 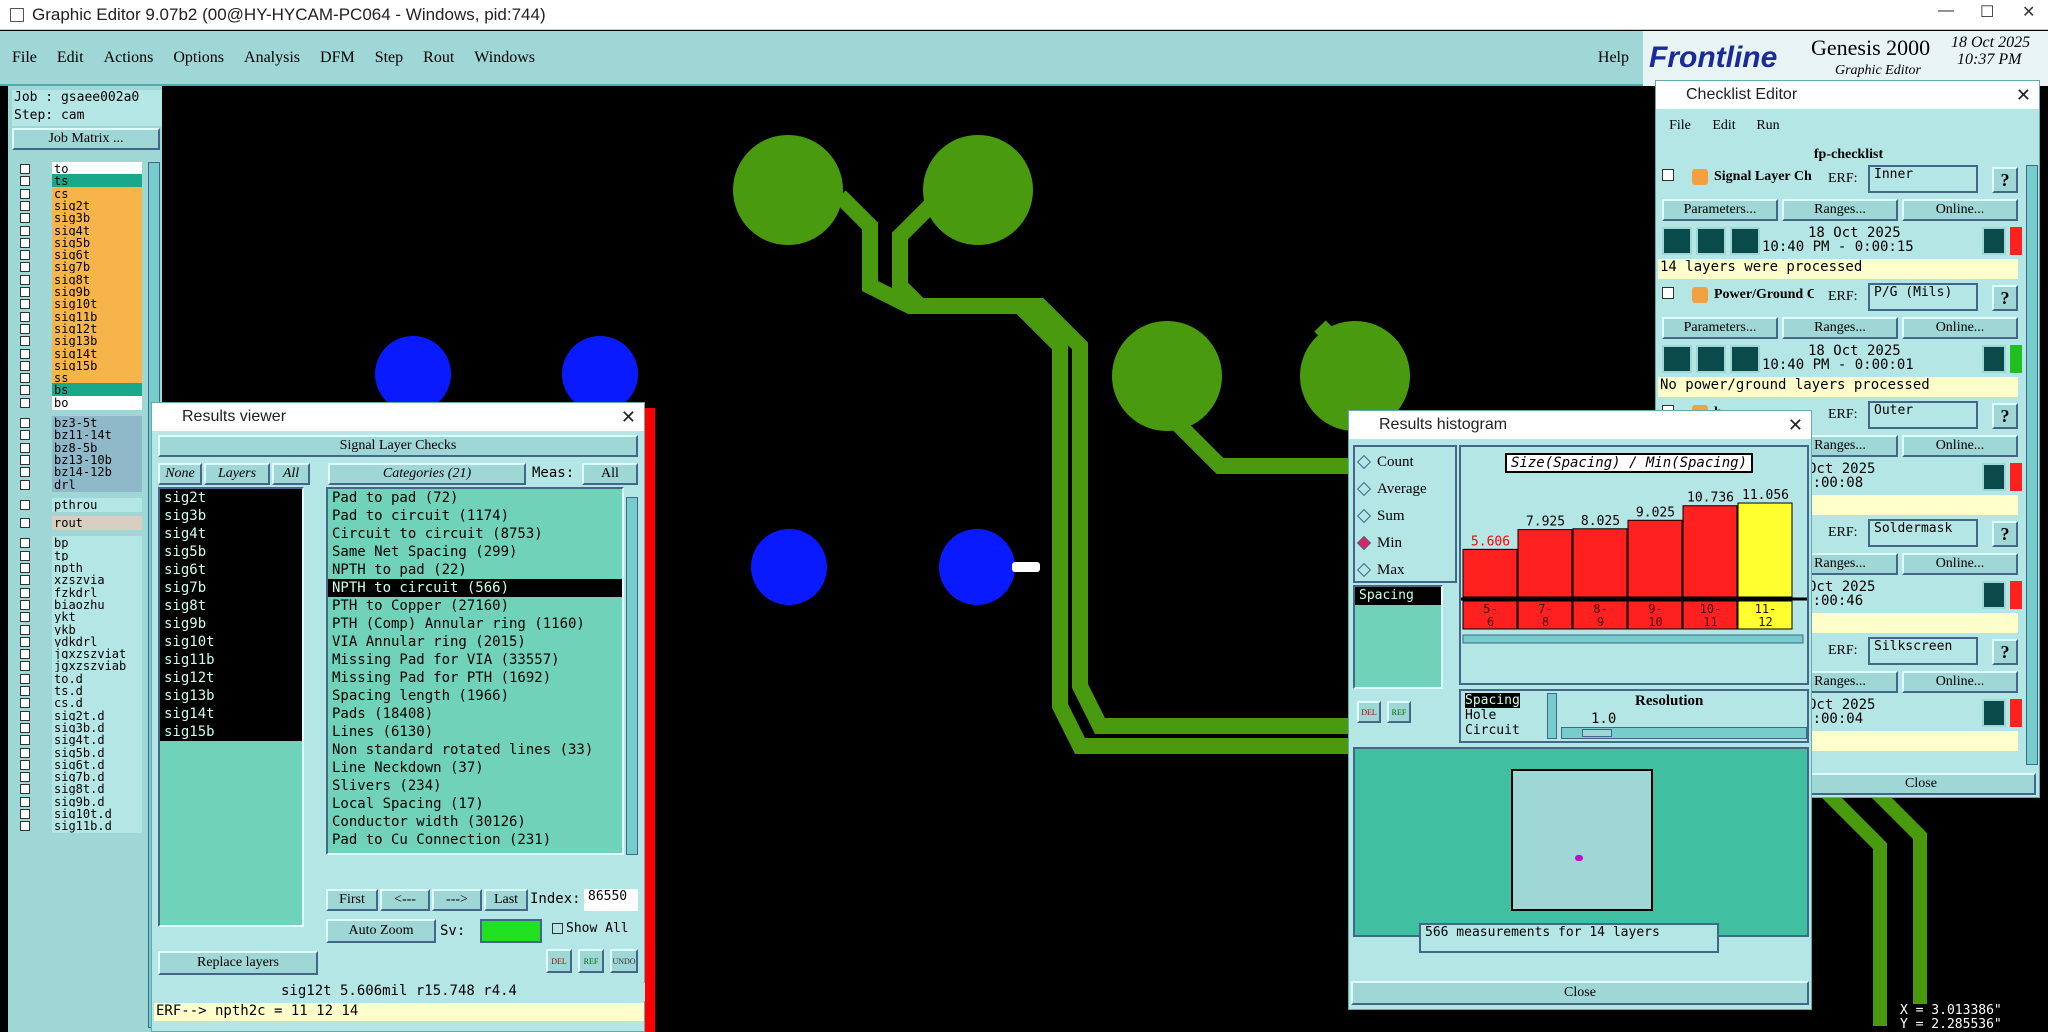 I want to click on result-layer-item: sig3b, so click(x=231, y=516).